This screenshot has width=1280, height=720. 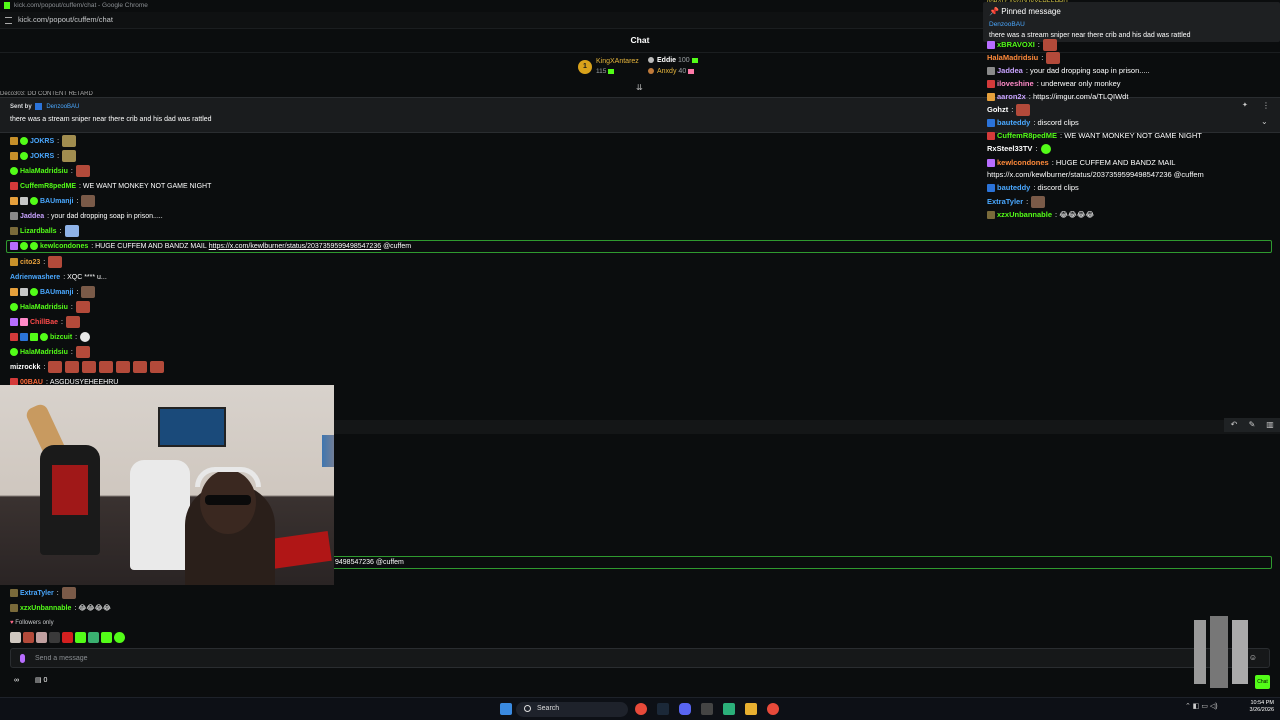 I want to click on collapse-leaderboard-icon: ⇊, so click(x=640, y=88).